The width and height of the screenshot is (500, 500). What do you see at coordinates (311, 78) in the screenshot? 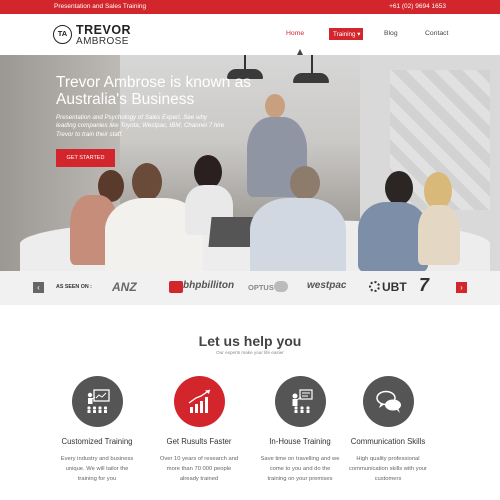
I see `pendant-lamp-icon` at bounding box center [311, 78].